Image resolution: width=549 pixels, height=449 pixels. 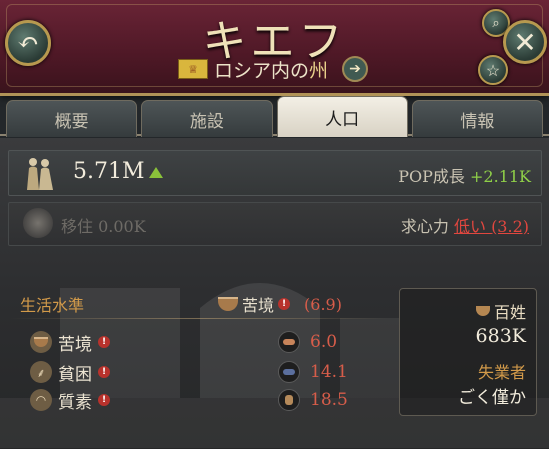 I want to click on class-panel: 百姓 683K 失業者 ごく僅か, so click(x=468, y=352).